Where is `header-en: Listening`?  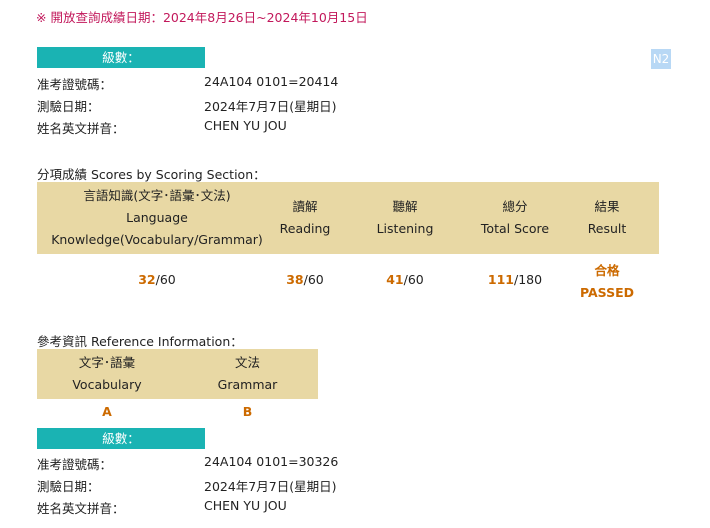 header-en: Listening is located at coordinates (405, 228).